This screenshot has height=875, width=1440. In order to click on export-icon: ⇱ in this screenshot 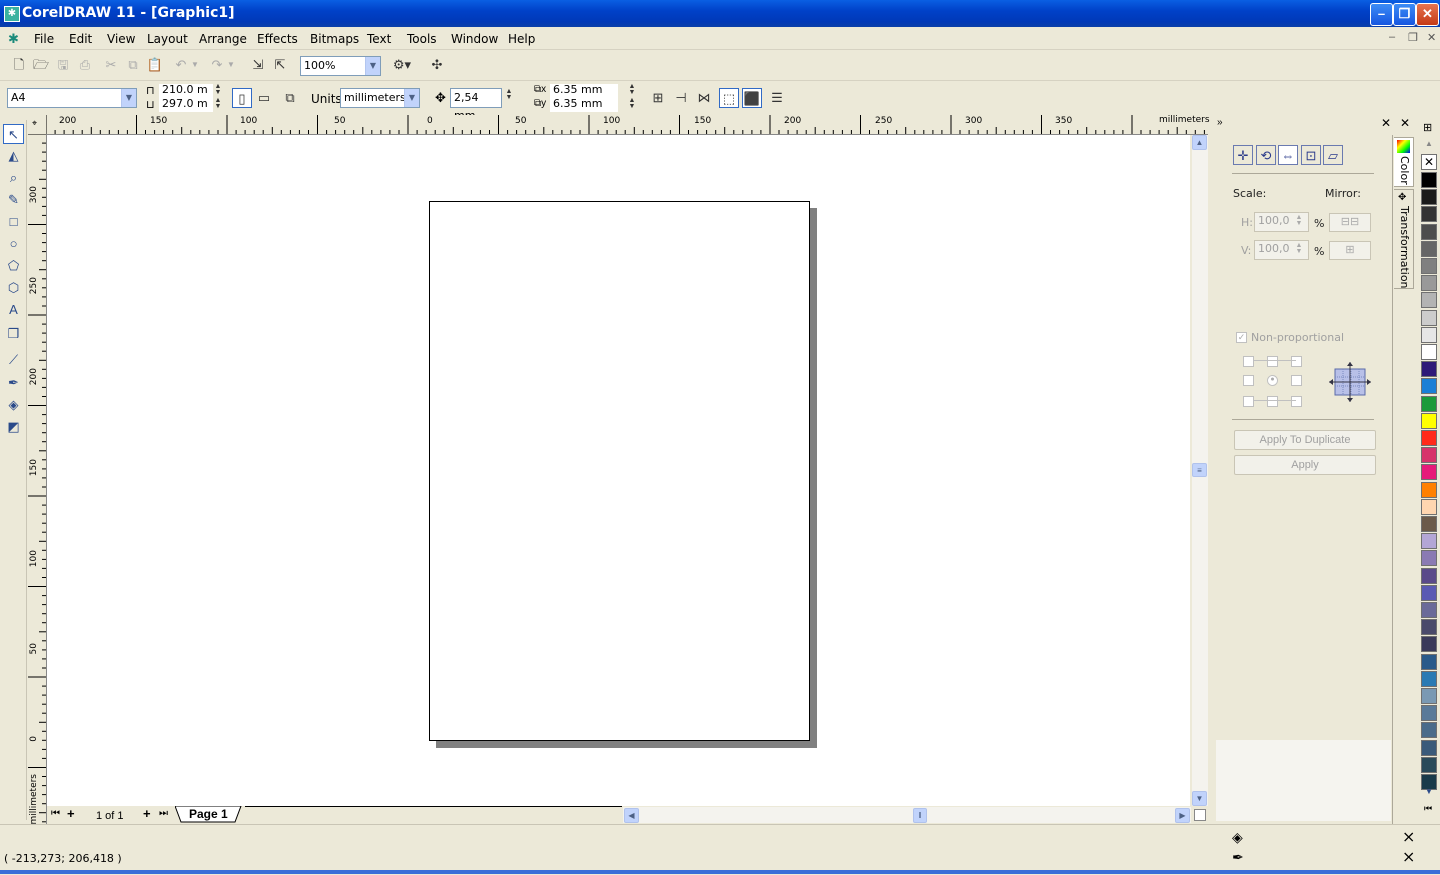, I will do `click(280, 65)`.